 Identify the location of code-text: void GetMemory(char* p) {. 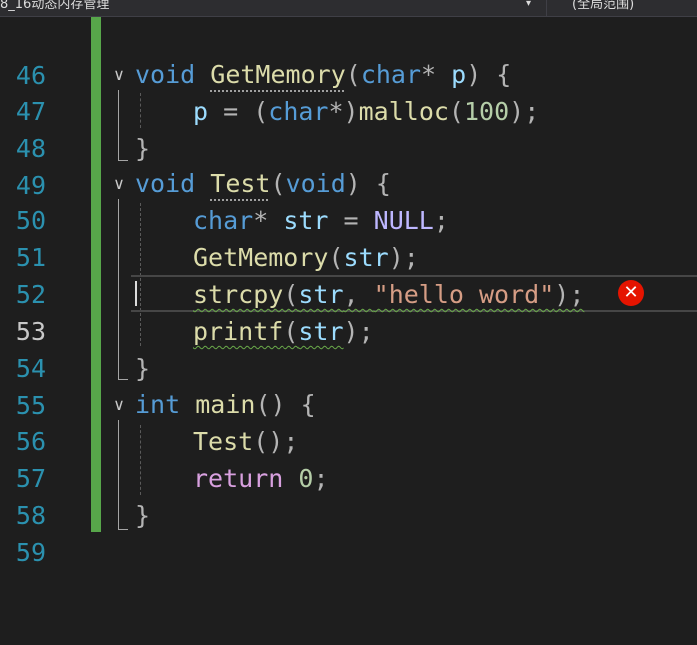
(323, 74).